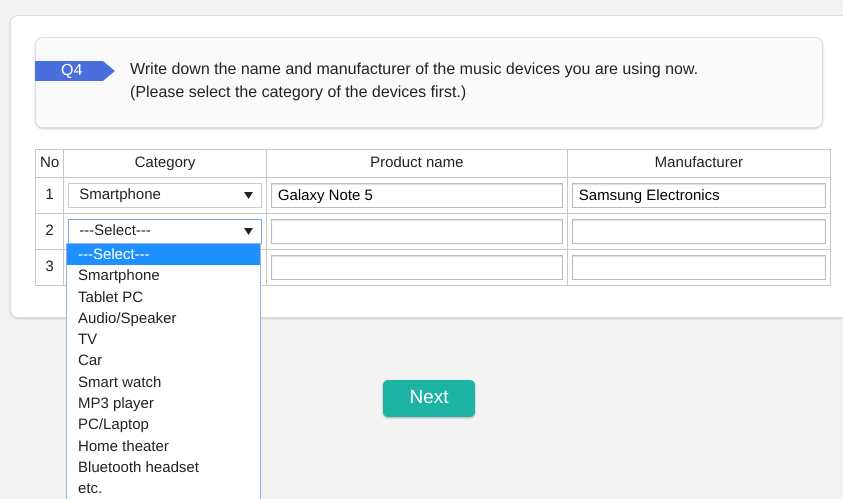 This screenshot has width=843, height=499. I want to click on category-select: Smartphone, so click(165, 195).